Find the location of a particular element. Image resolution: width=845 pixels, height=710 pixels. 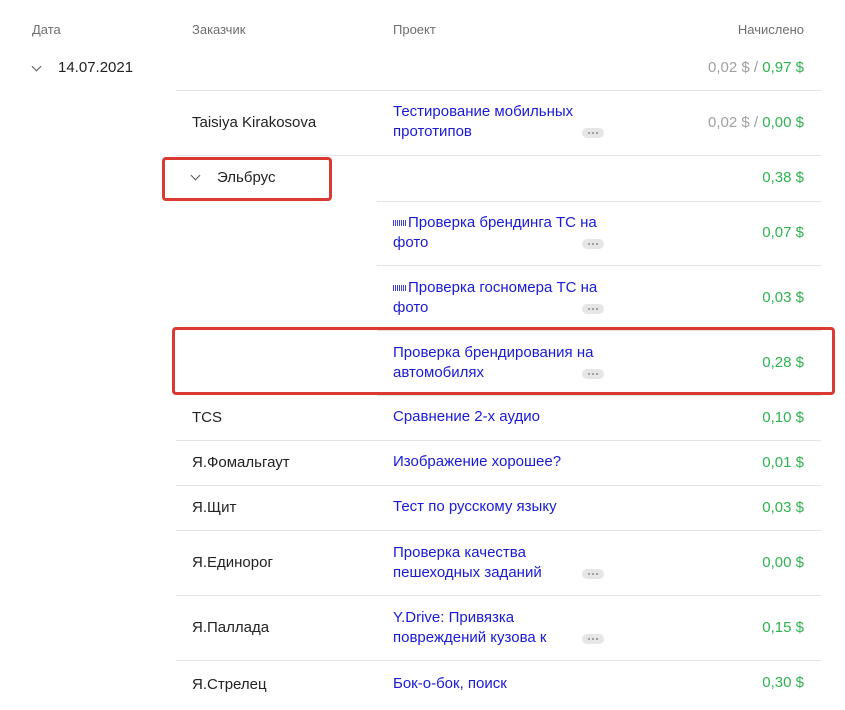

project-title: Проверка брендинга ТС на фото is located at coordinates (495, 232).